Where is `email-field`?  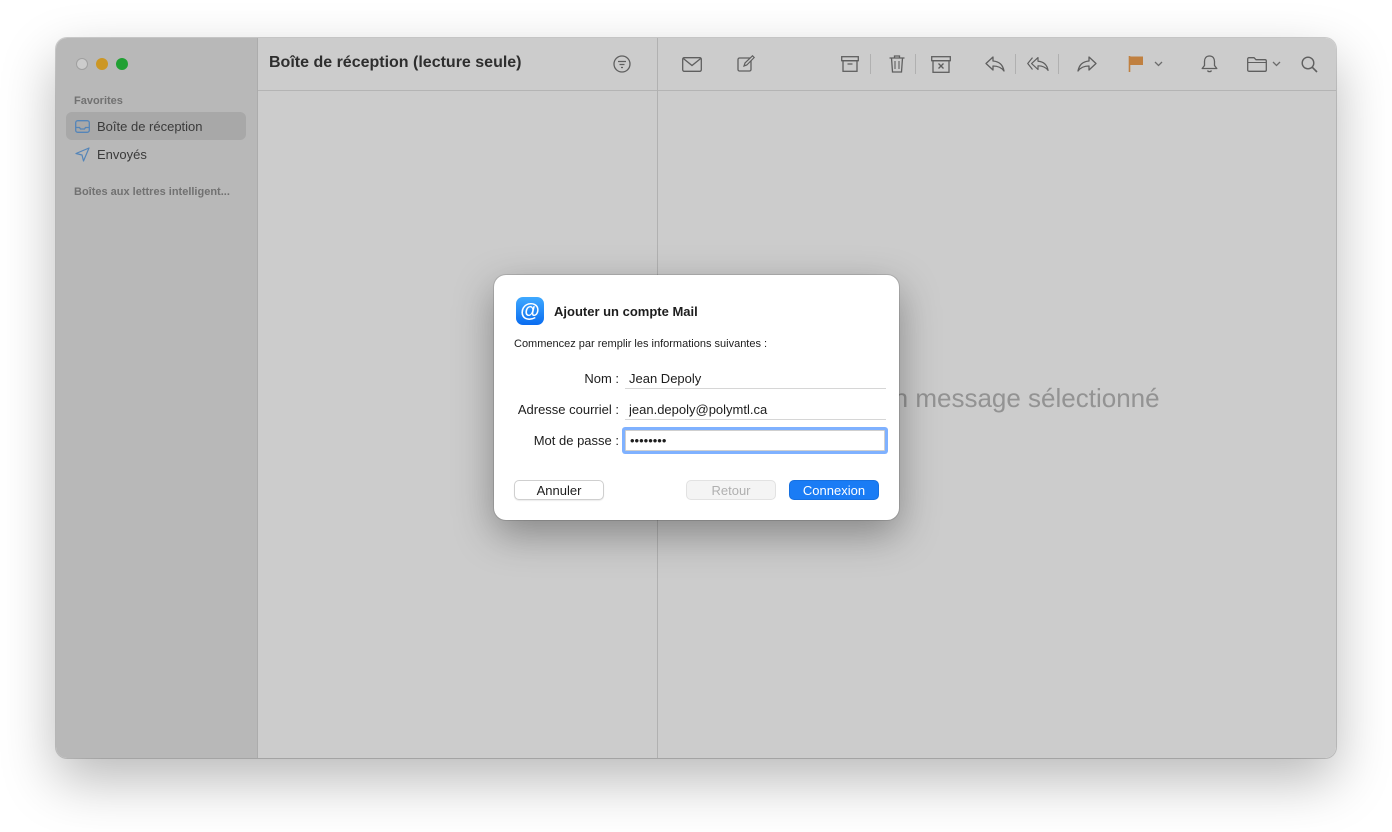 email-field is located at coordinates (755, 409).